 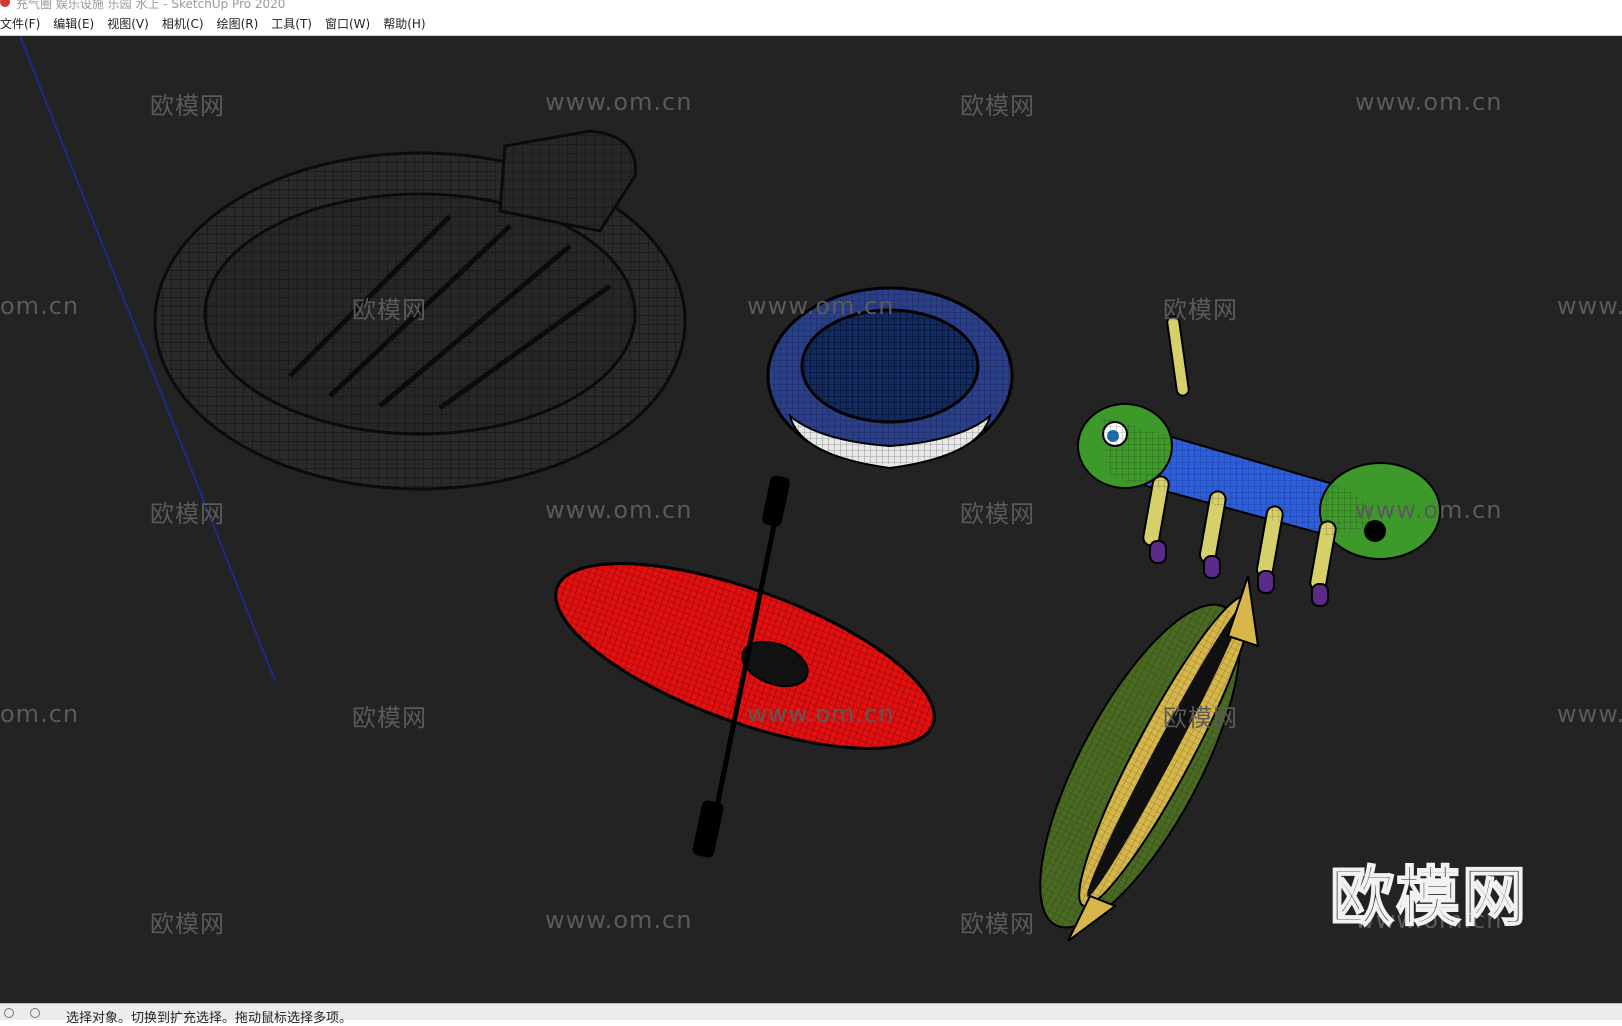 What do you see at coordinates (811, 6) in the screenshot?
I see `title-bar: 充气圈 娱乐设施 乐园 水上 - SketchUp Pro 2020` at bounding box center [811, 6].